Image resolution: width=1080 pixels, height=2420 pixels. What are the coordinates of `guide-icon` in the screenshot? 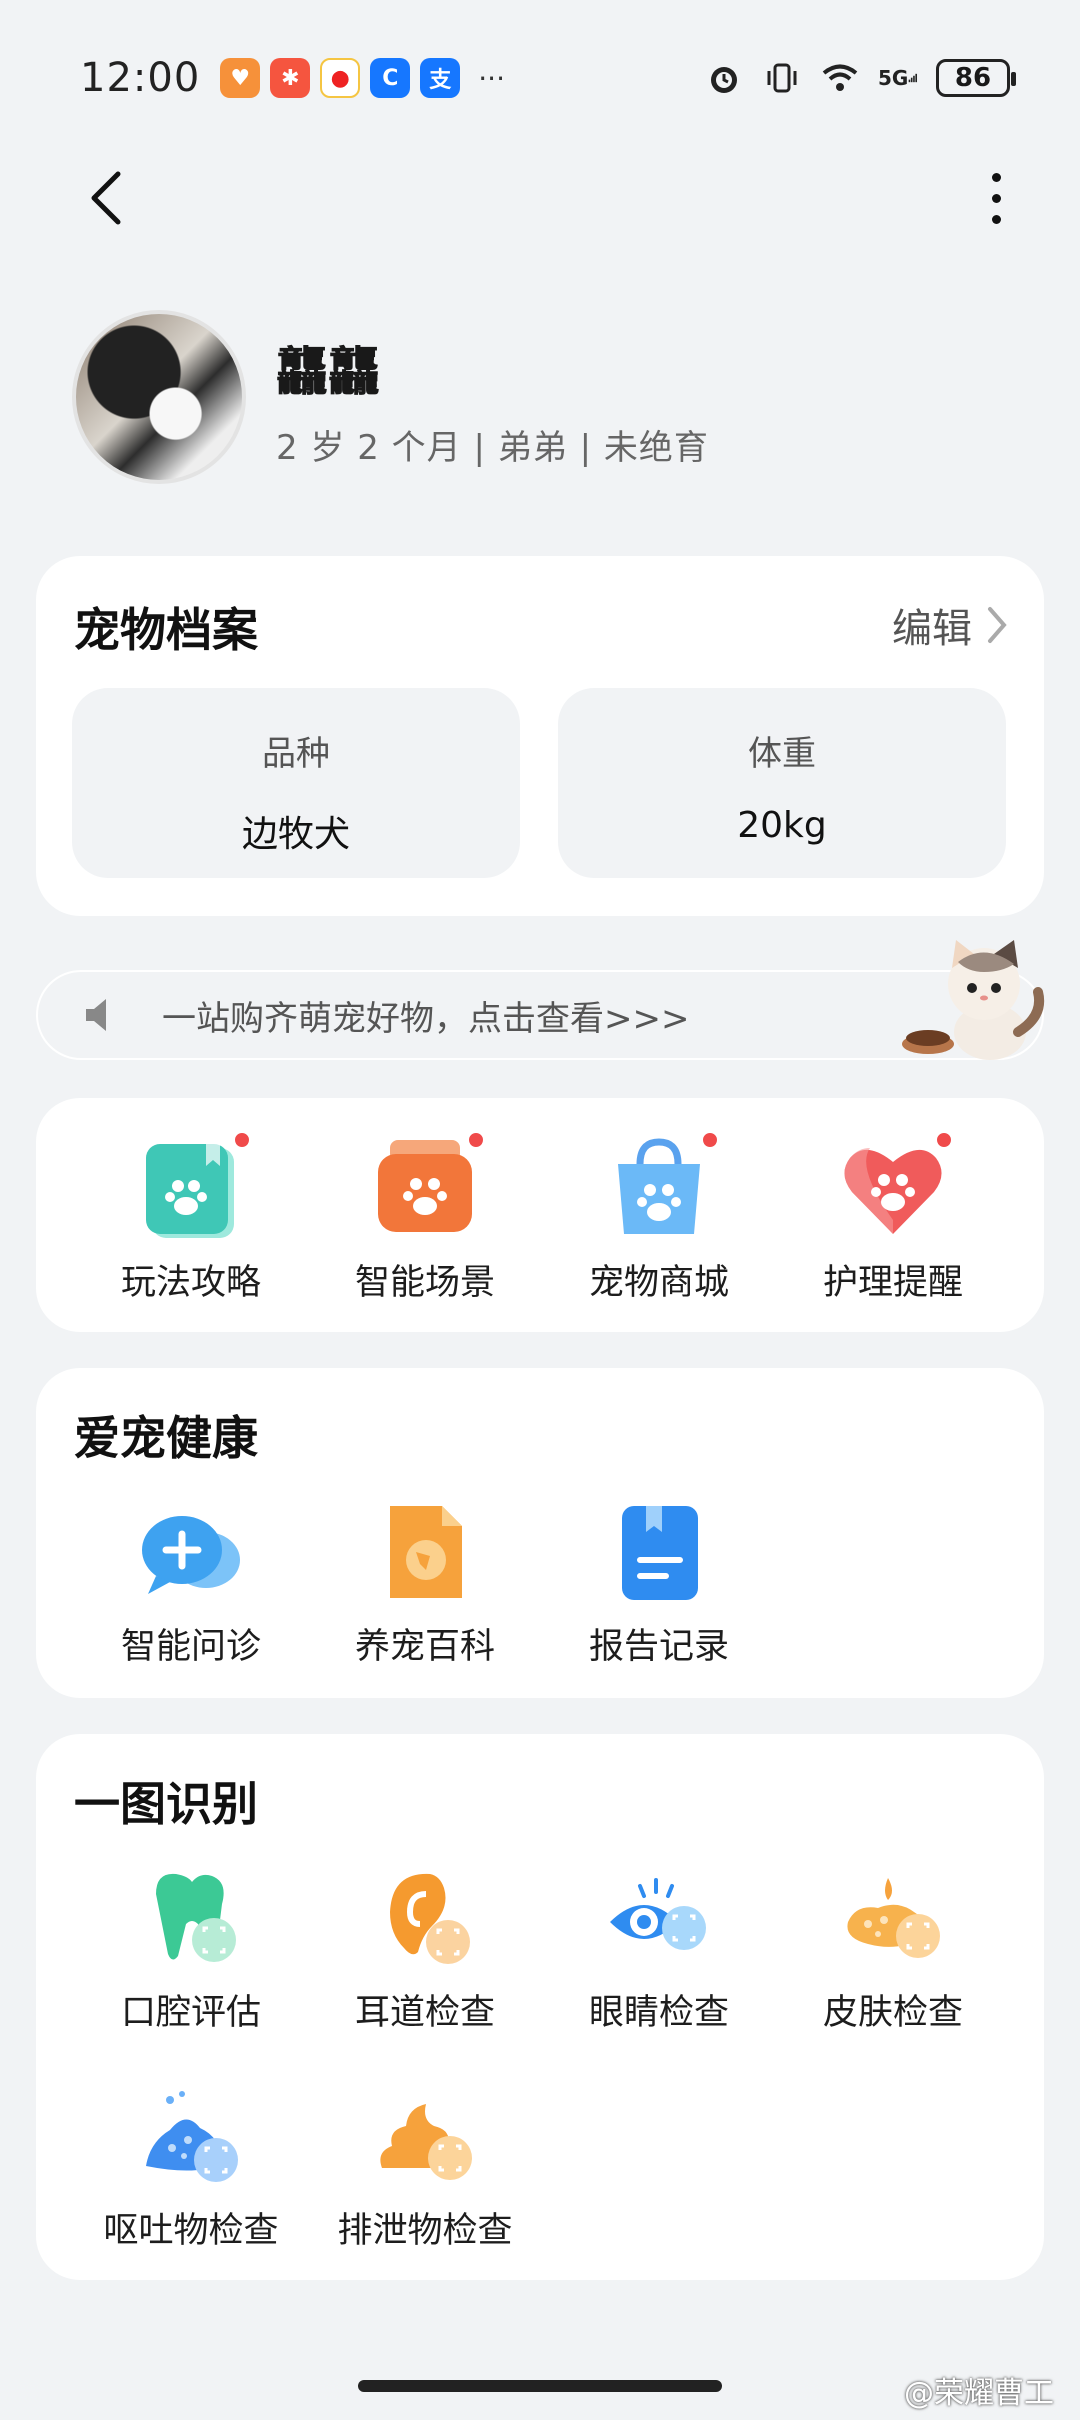 It's located at (194, 1187).